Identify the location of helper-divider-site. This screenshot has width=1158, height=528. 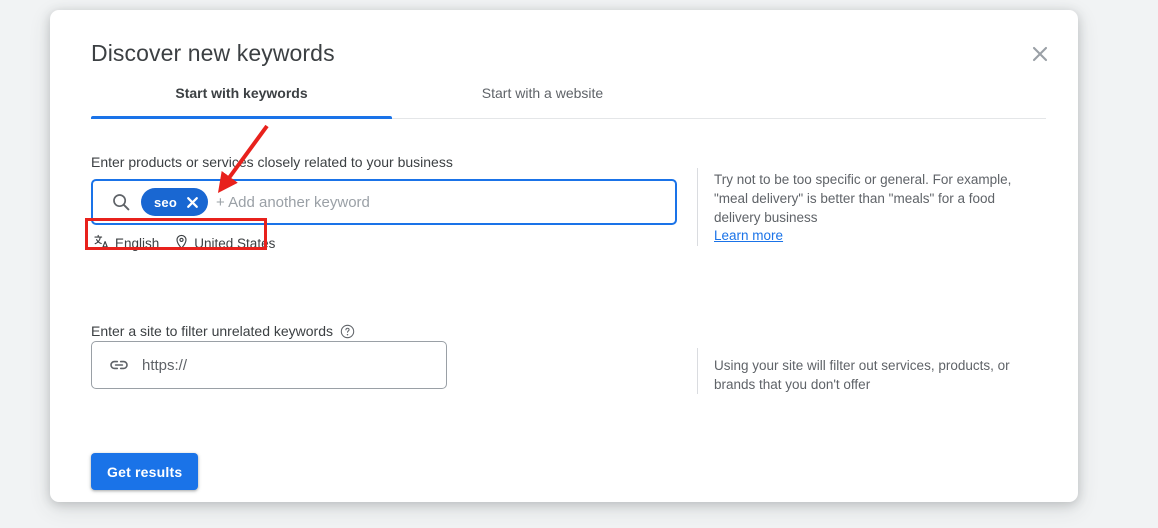
(697, 371).